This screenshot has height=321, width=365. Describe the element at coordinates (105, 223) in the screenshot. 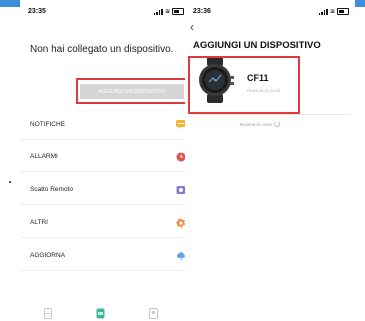

I see `menu-item-altri: ALTRI` at that location.